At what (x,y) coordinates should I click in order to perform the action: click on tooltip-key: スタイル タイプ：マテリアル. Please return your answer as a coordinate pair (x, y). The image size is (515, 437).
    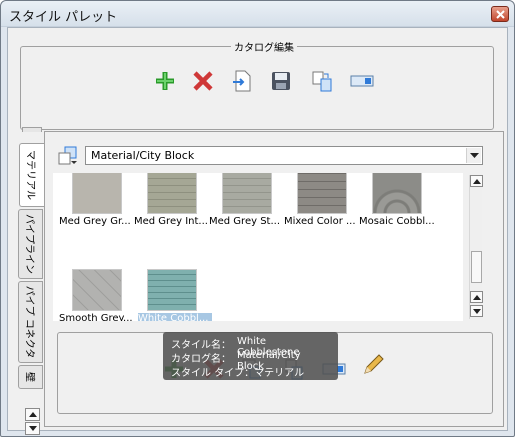
    Looking at the image, I should click on (238, 373).